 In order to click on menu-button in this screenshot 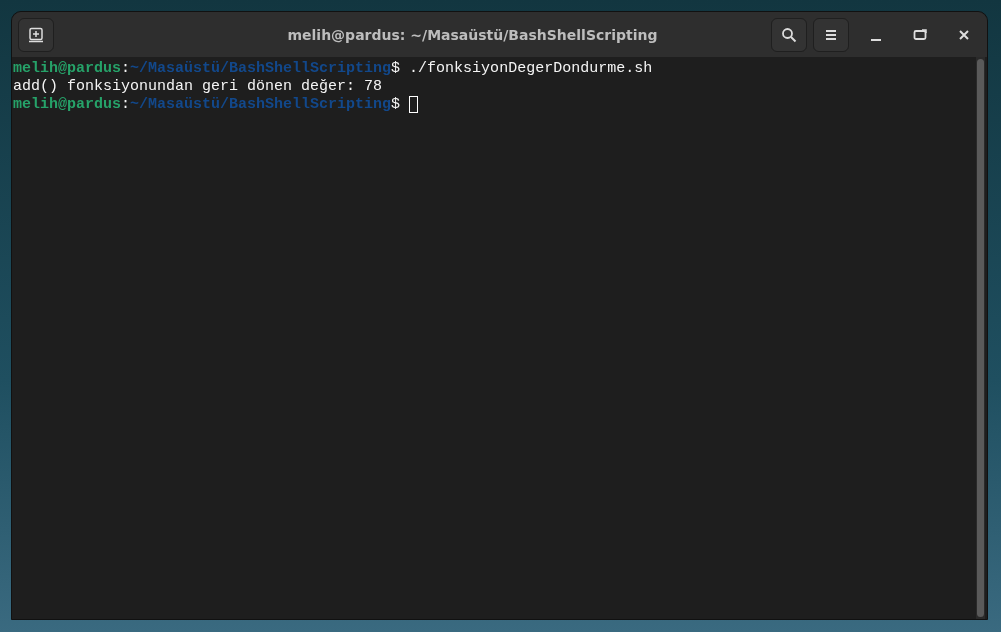, I will do `click(831, 34)`.